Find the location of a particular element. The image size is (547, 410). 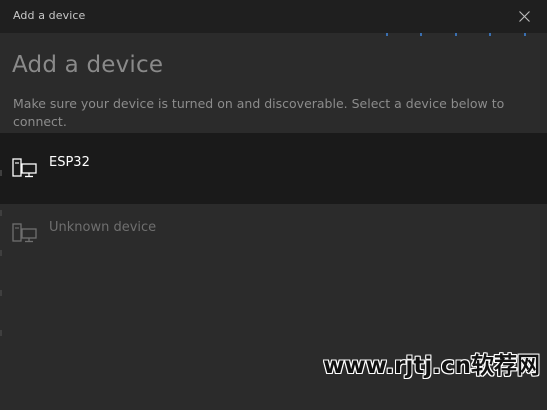

title-bar: Add a device is located at coordinates (273, 16).